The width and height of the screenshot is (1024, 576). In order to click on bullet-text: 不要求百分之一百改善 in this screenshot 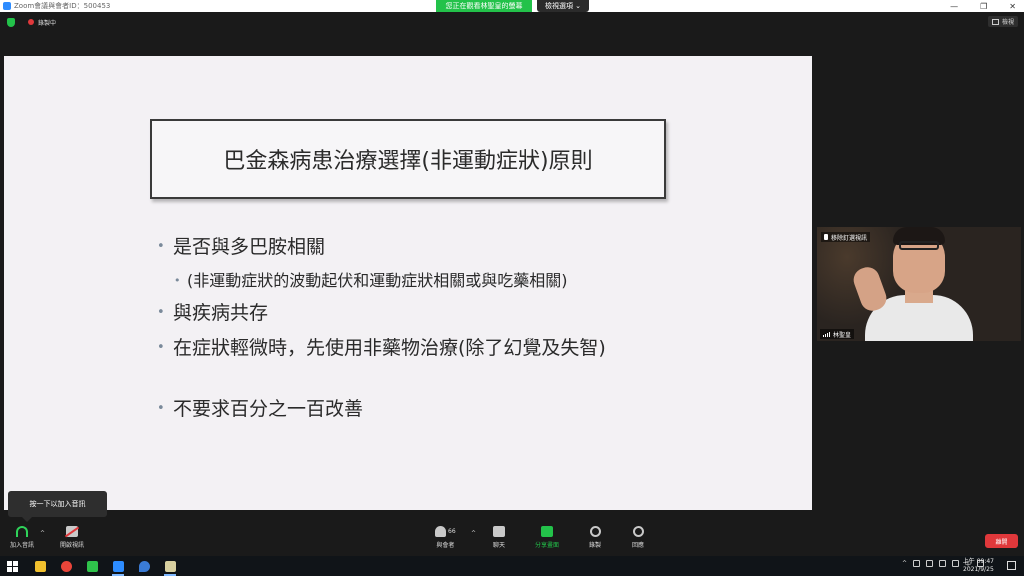, I will do `click(268, 409)`.